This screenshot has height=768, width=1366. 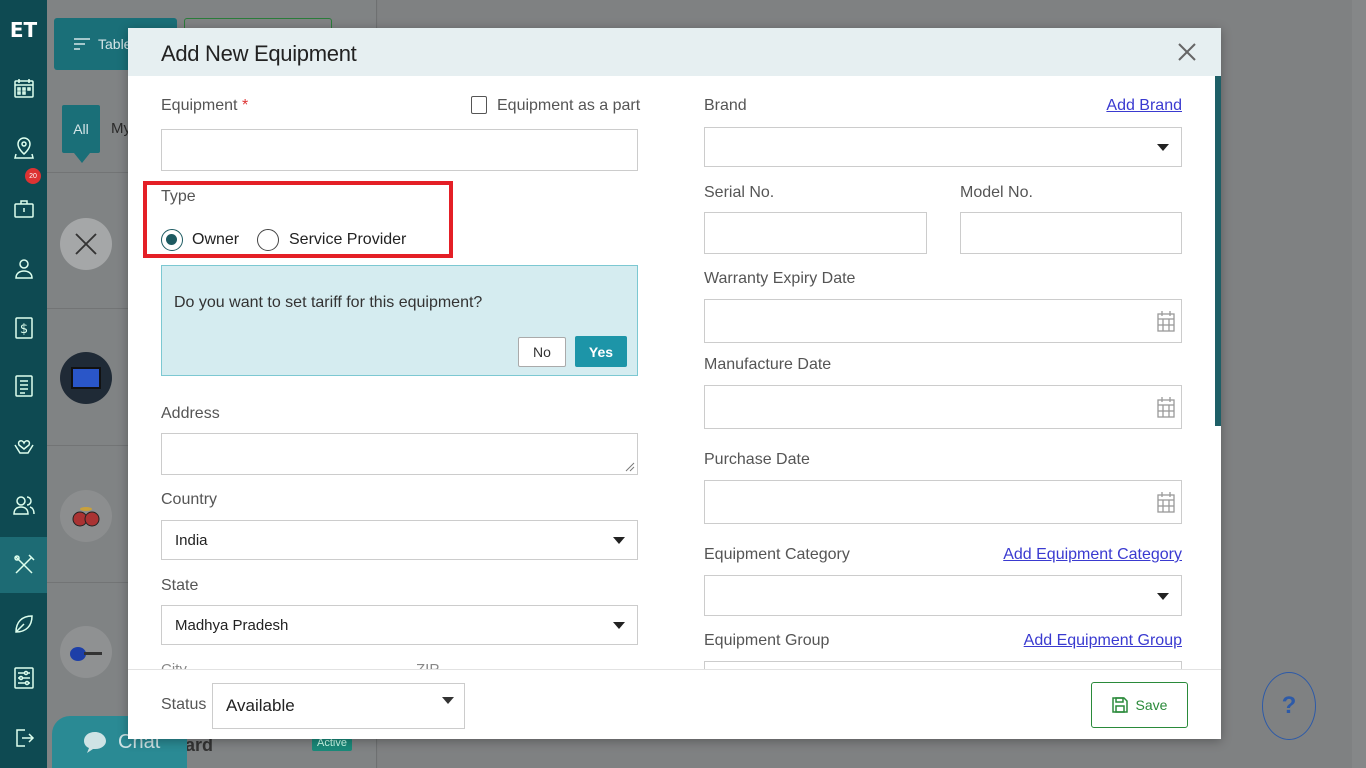 What do you see at coordinates (674, 704) in the screenshot?
I see `modal-footer: Status Available Save` at bounding box center [674, 704].